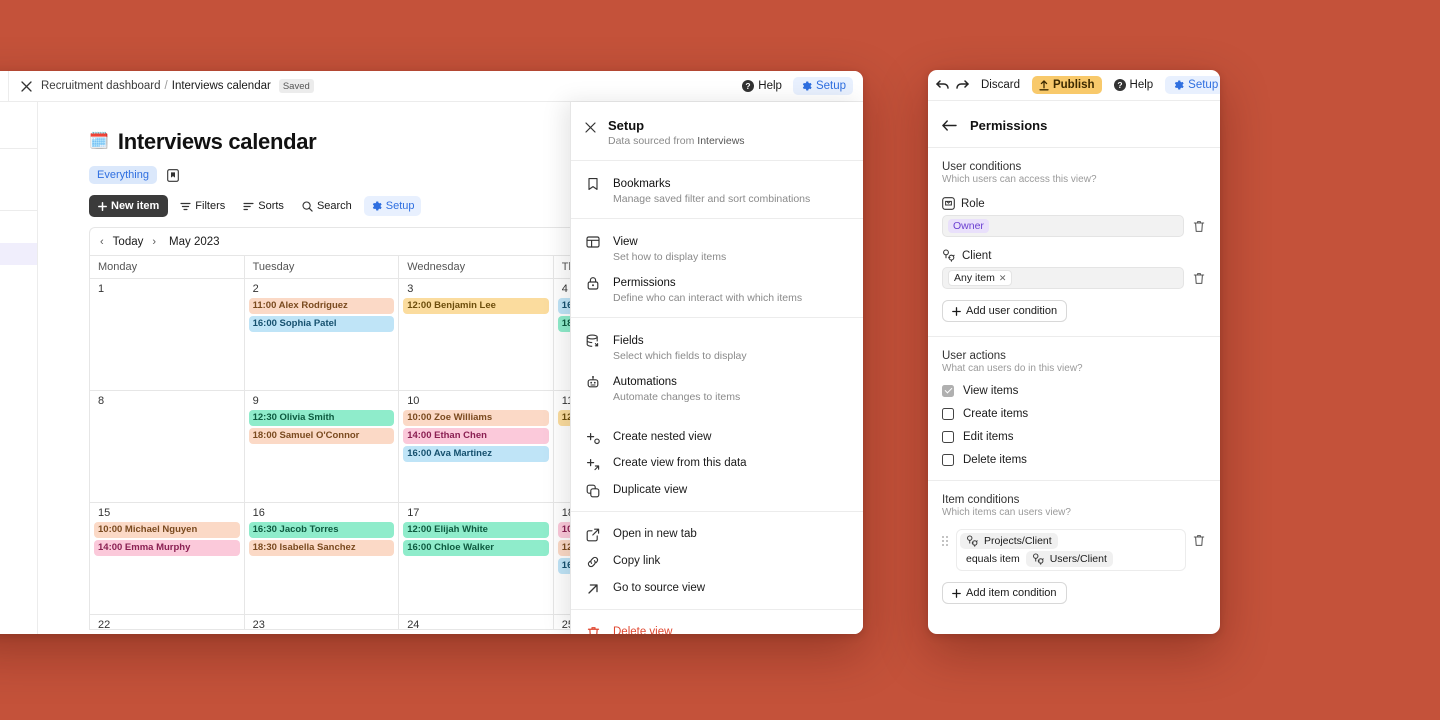 The width and height of the screenshot is (1440, 720). What do you see at coordinates (717, 437) in the screenshot?
I see `setup-menu-action-create-nested-view: Create nested view` at bounding box center [717, 437].